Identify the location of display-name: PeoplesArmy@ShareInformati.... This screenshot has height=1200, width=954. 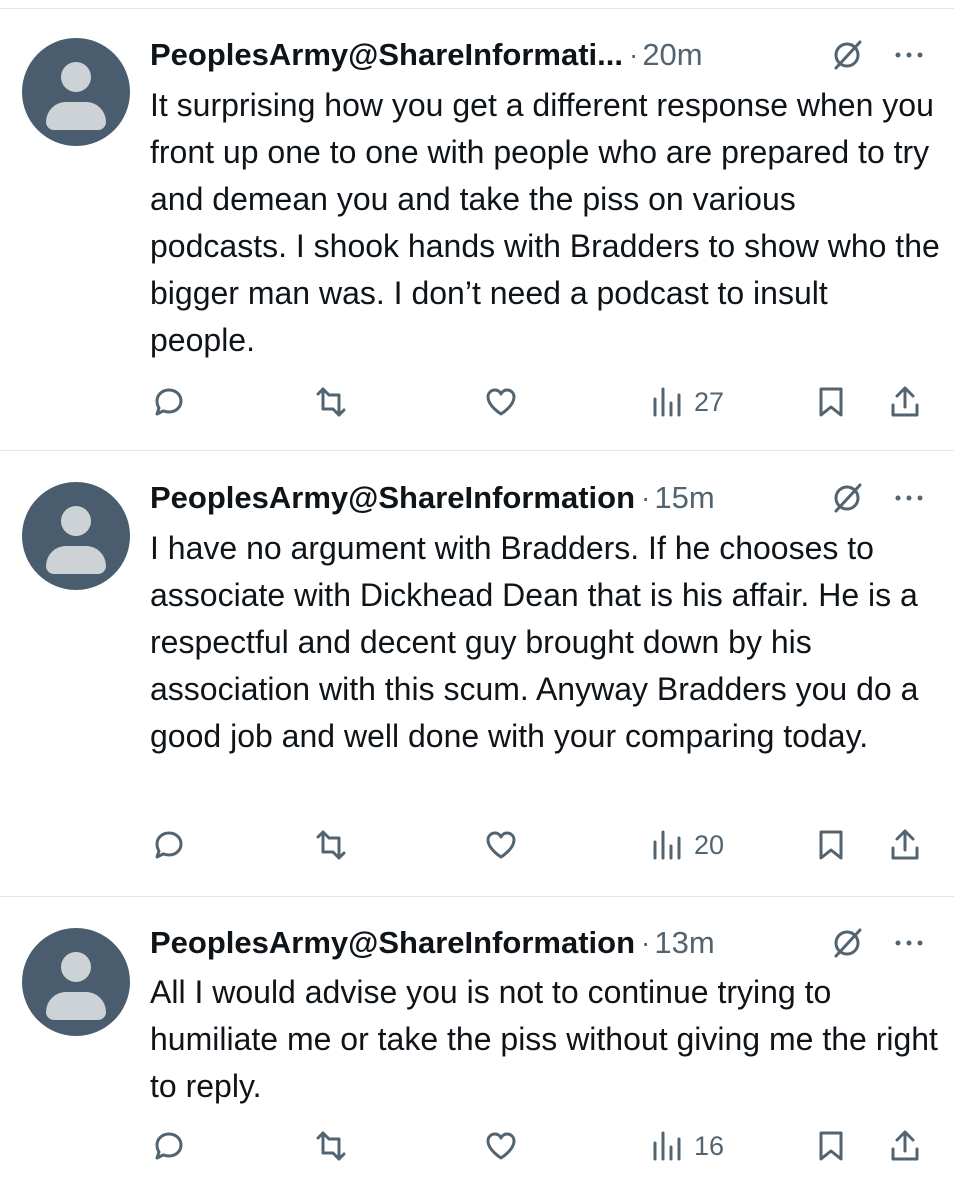
(386, 55).